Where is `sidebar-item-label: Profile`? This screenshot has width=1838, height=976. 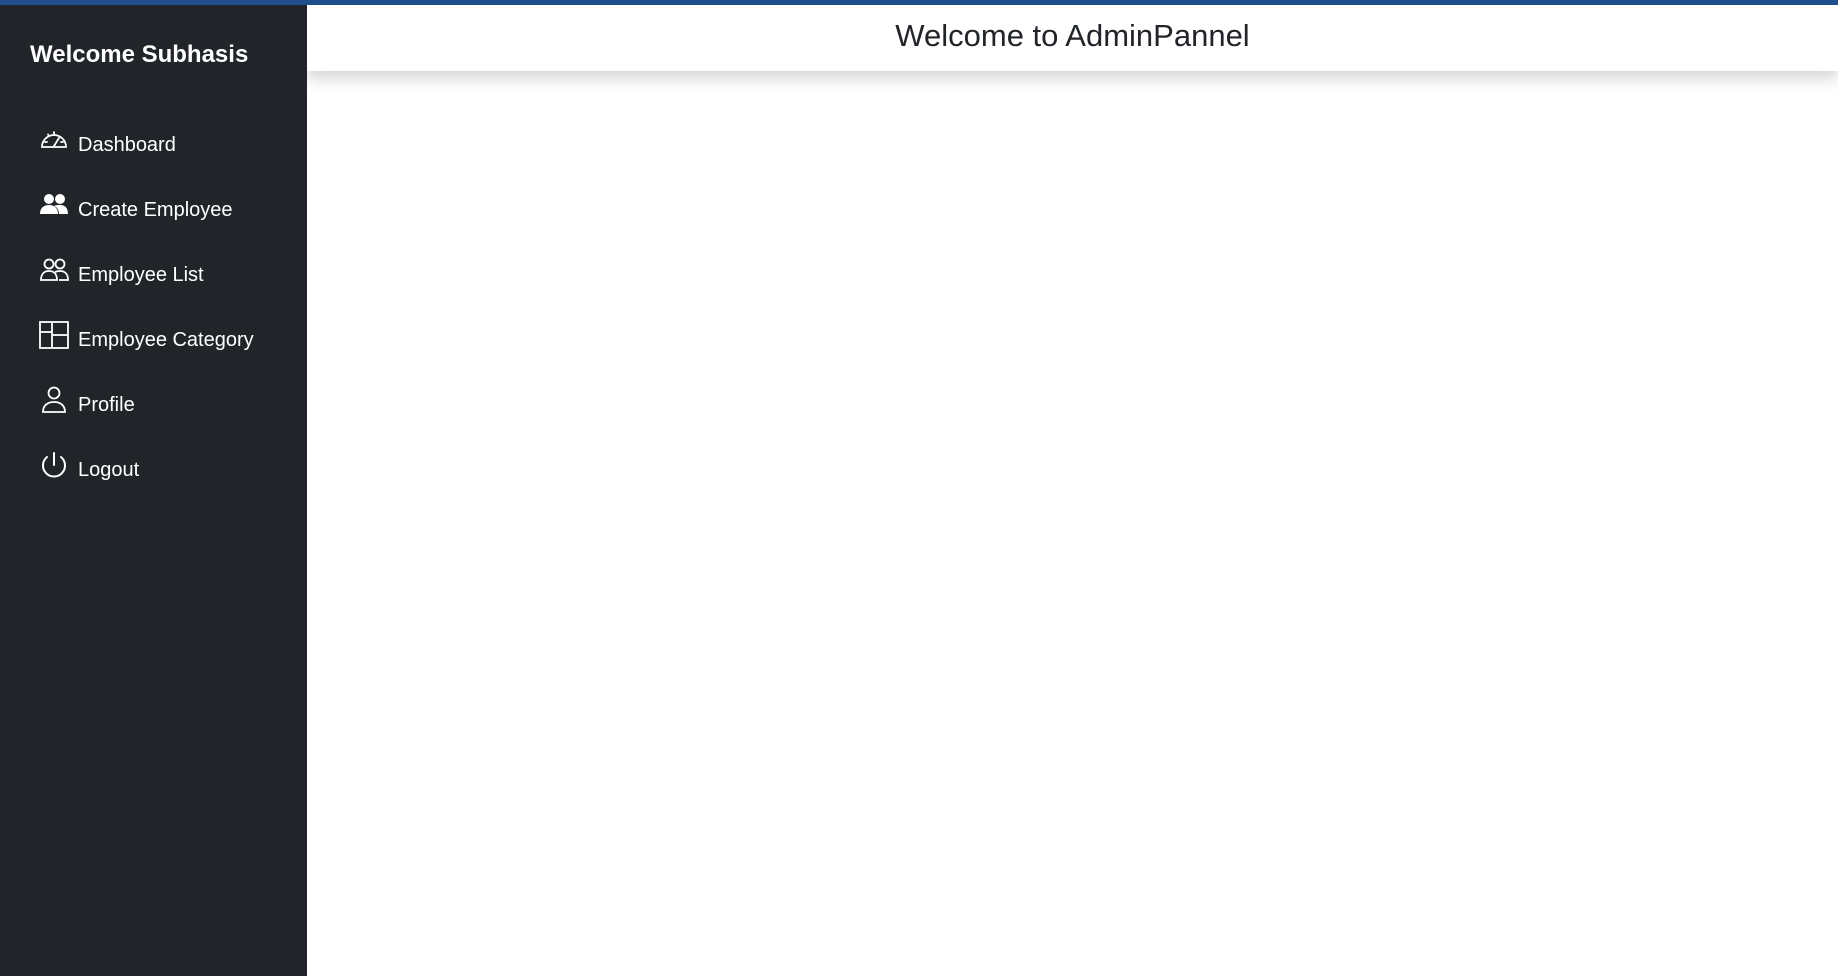
sidebar-item-label: Profile is located at coordinates (106, 405).